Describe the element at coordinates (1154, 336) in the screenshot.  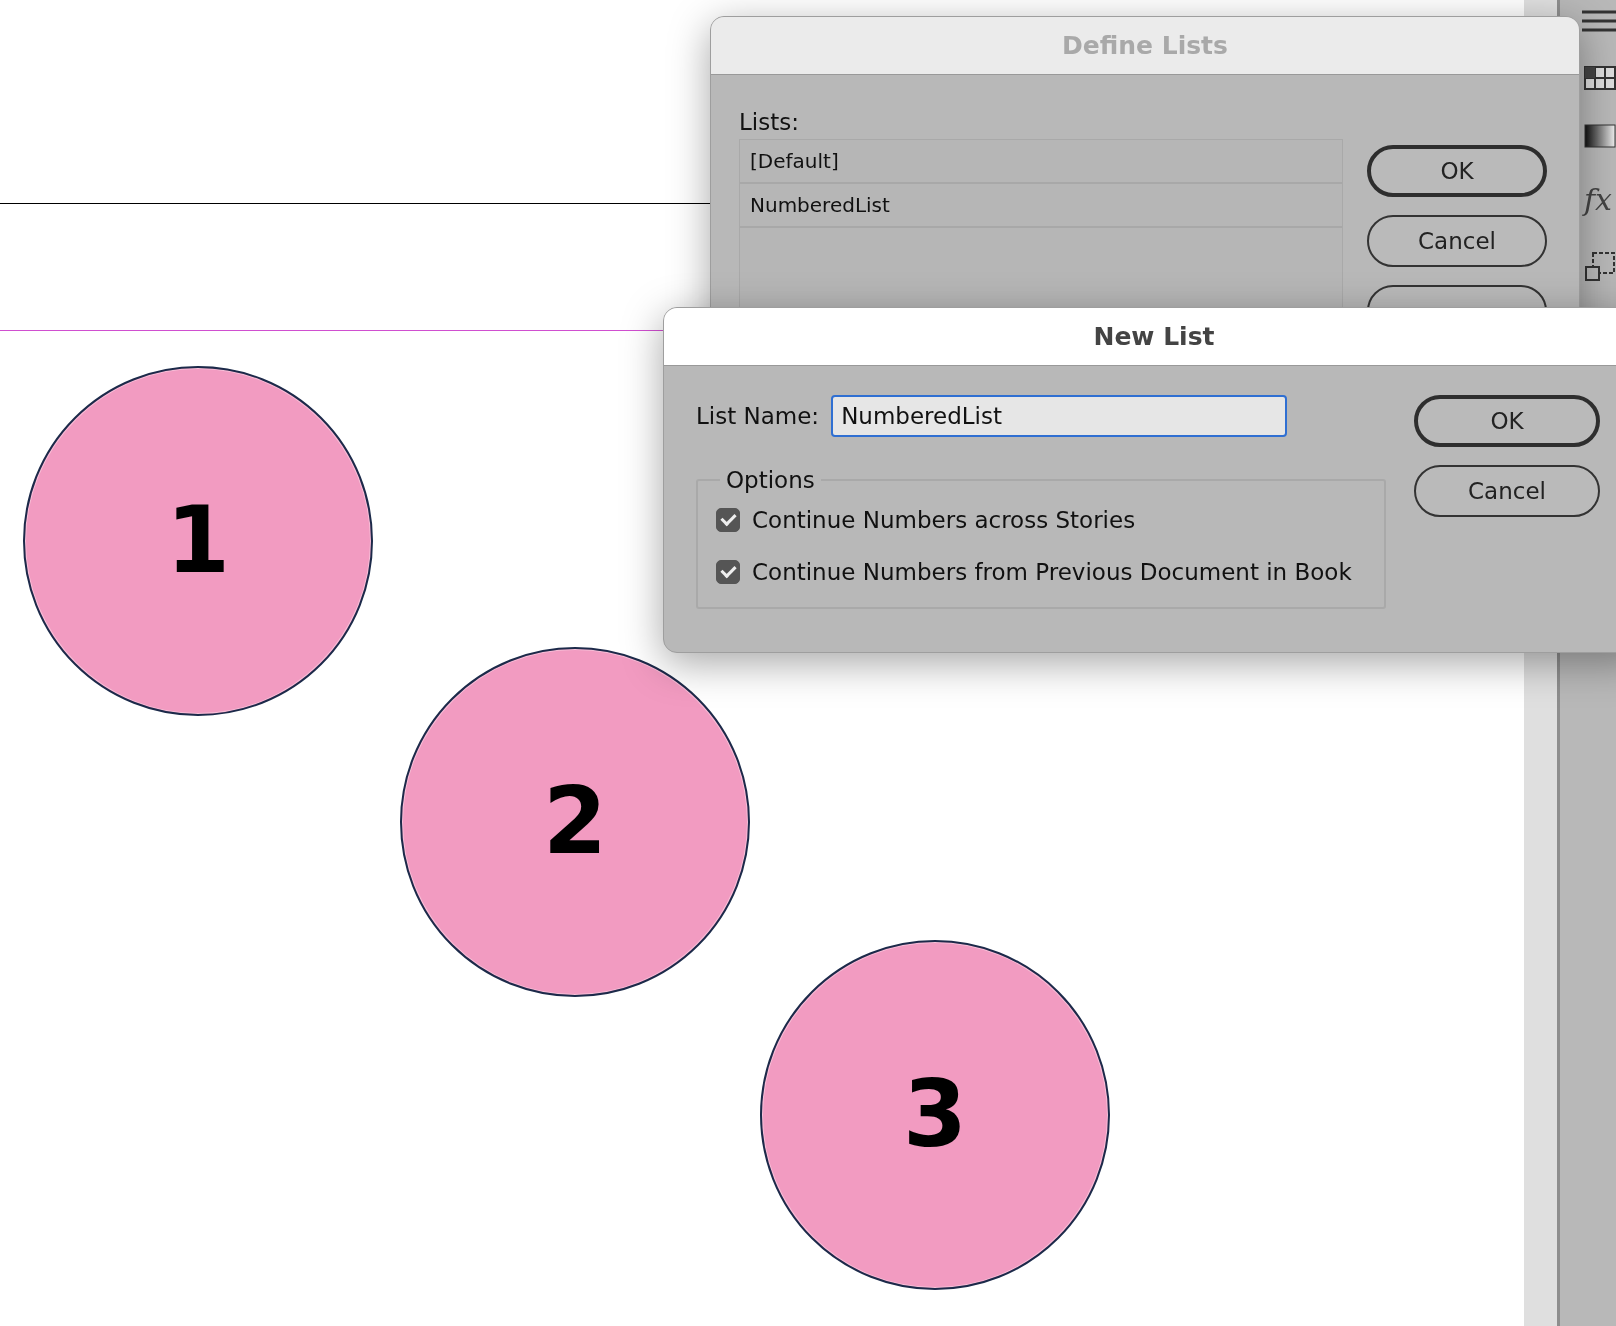
I see `dialog-title: New List` at that location.